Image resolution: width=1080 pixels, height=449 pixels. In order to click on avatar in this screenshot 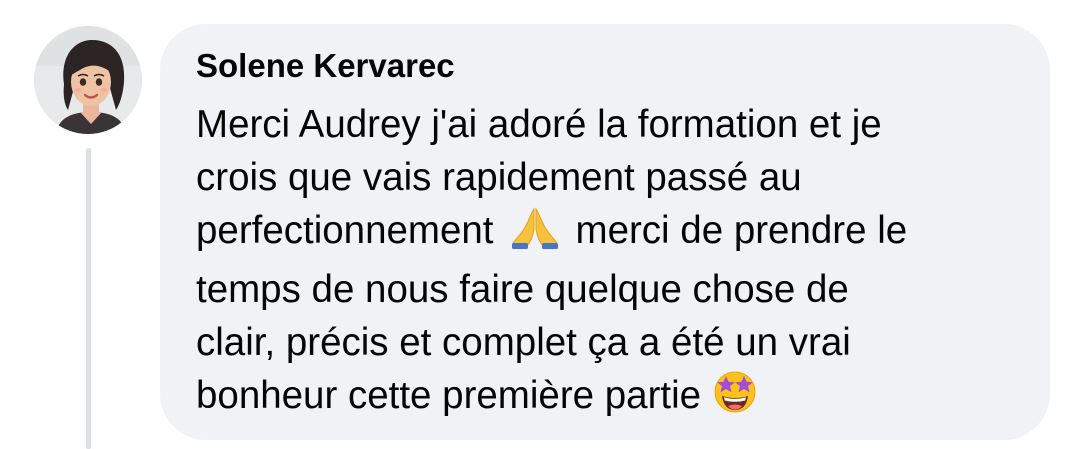, I will do `click(88, 80)`.